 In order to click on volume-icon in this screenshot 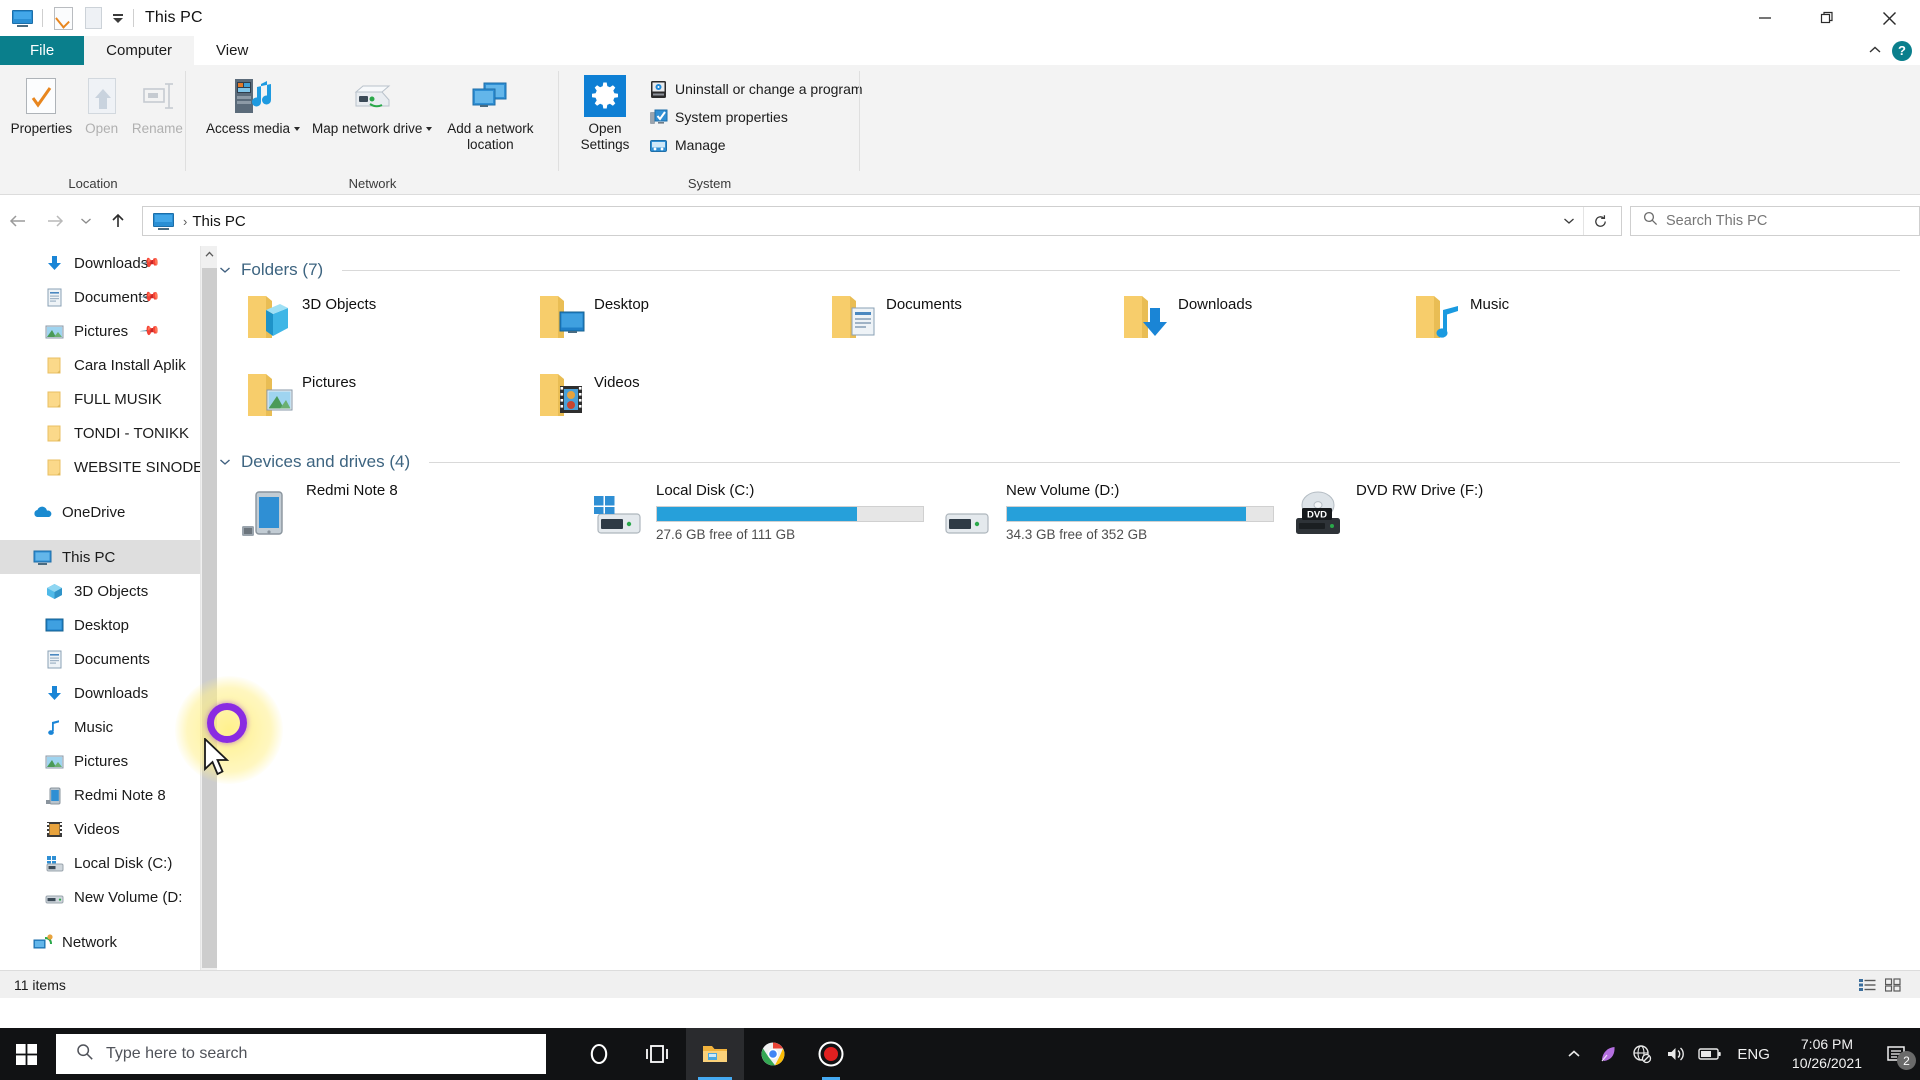, I will do `click(1676, 1054)`.